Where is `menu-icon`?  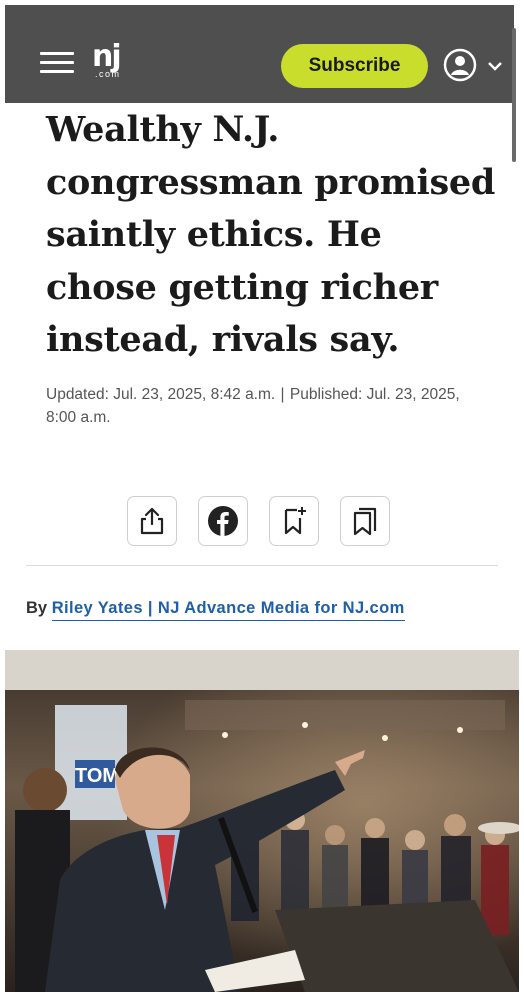 menu-icon is located at coordinates (57, 64).